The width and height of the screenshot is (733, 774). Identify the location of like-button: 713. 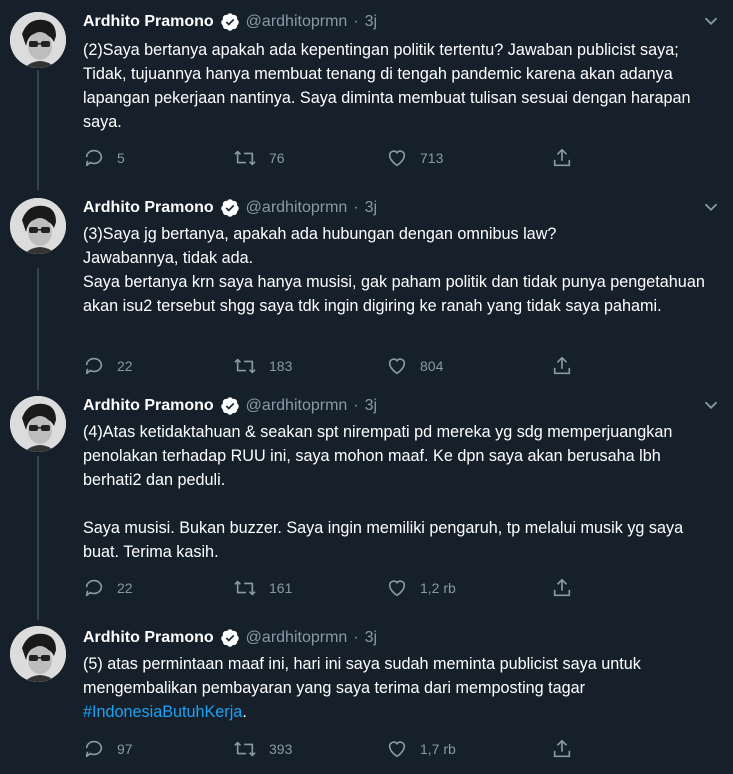
(414, 158).